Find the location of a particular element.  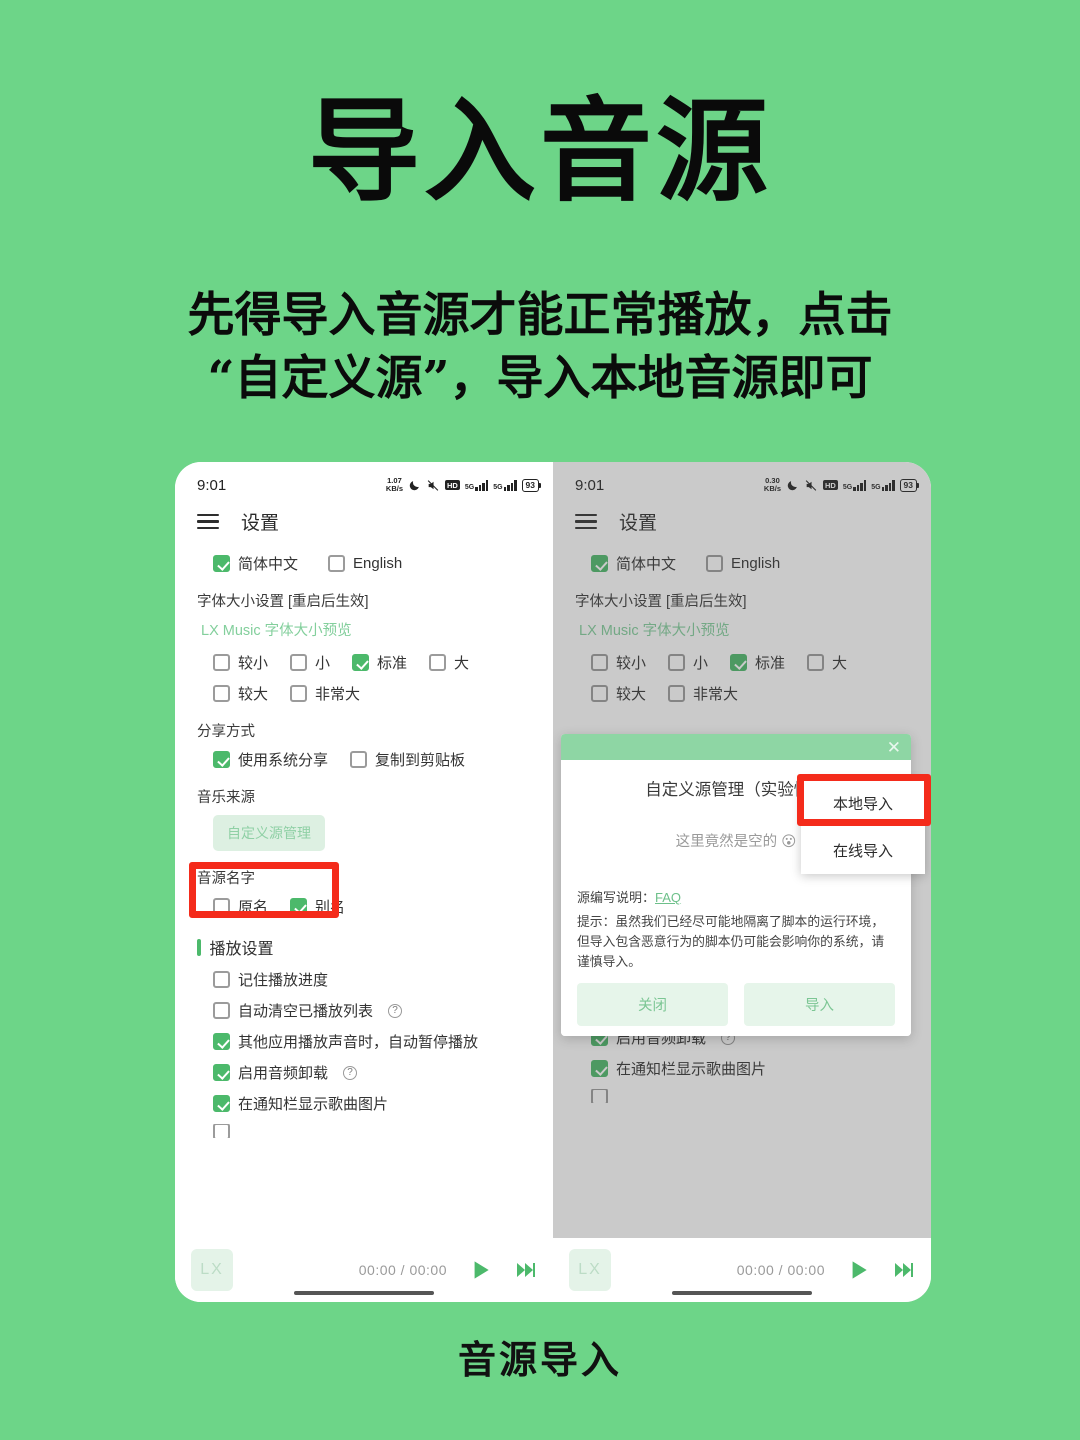

footer-caption: 音源导入 is located at coordinates (540, 1356).